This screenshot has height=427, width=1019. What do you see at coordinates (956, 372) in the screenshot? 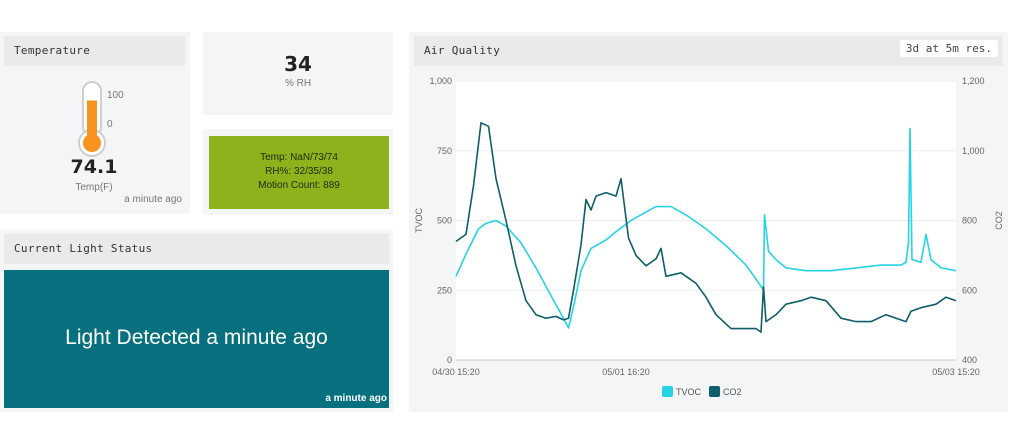
I see `x-tick-label: 05/03 15:20` at bounding box center [956, 372].